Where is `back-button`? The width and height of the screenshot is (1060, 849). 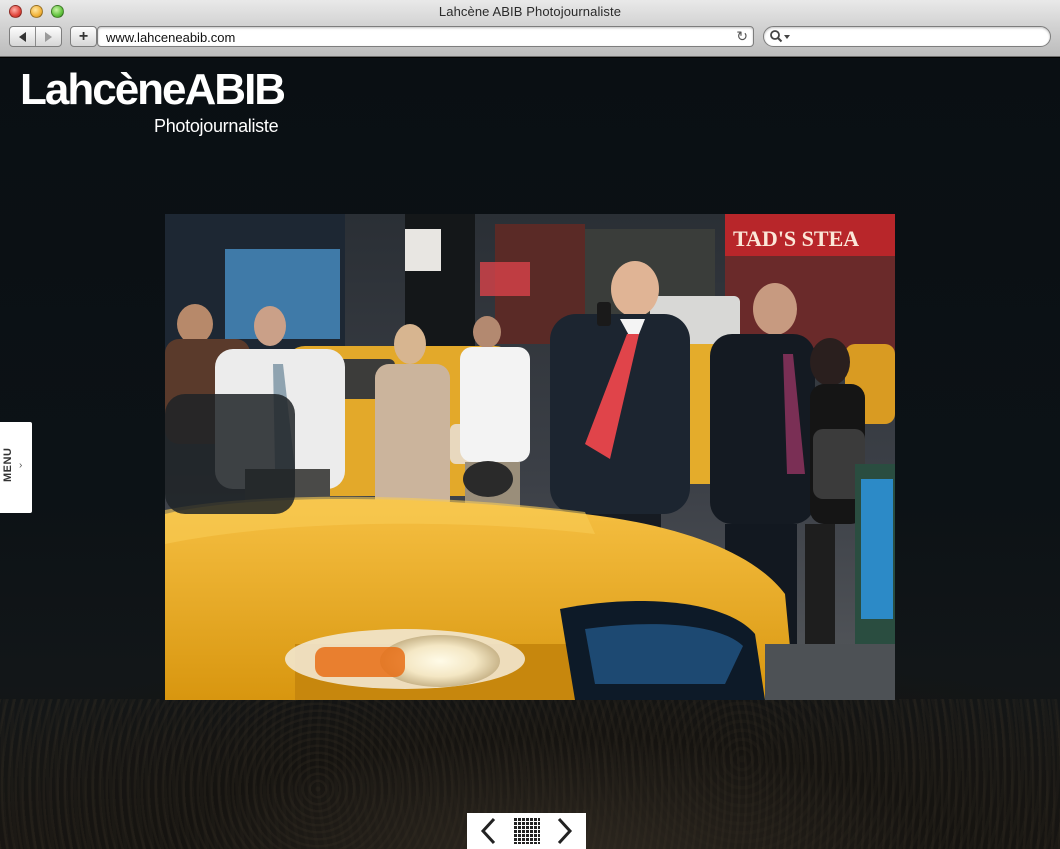 back-button is located at coordinates (22, 36).